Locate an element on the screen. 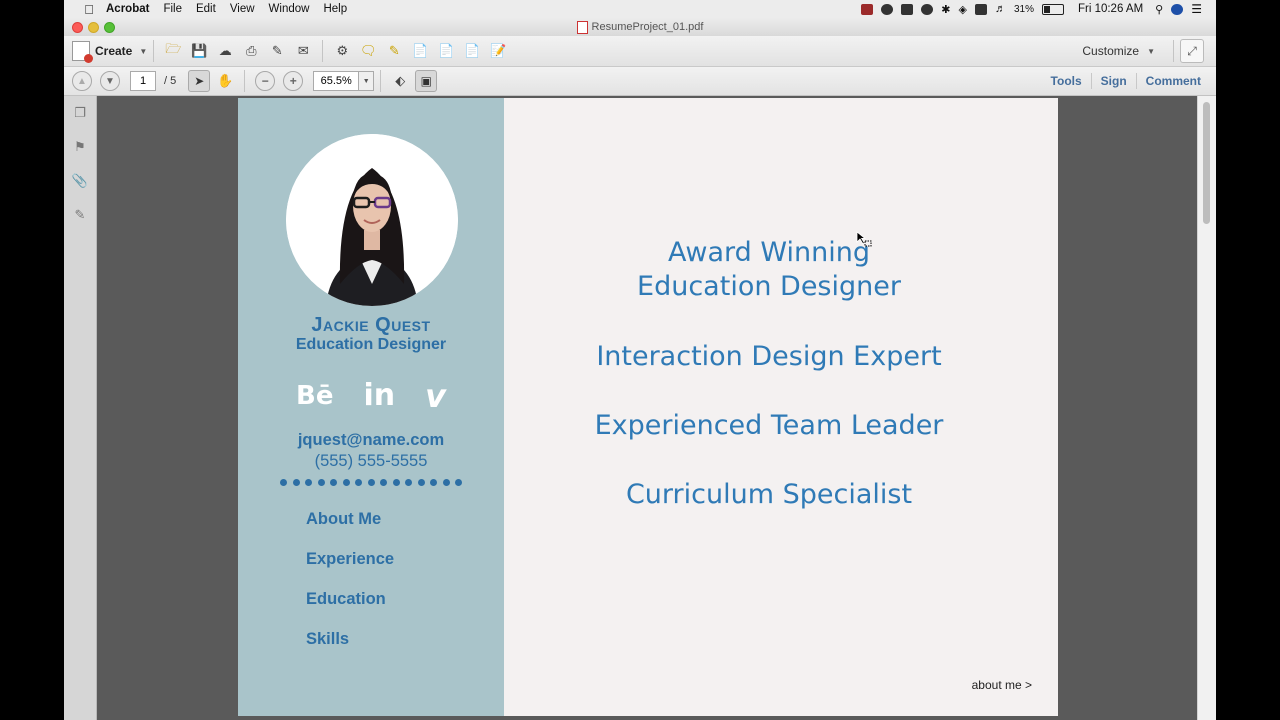  open-folder-icon: 🗁 is located at coordinates (173, 51).